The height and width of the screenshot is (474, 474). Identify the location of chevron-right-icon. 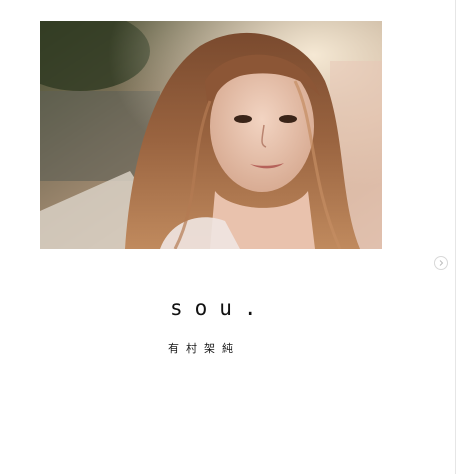
(441, 263).